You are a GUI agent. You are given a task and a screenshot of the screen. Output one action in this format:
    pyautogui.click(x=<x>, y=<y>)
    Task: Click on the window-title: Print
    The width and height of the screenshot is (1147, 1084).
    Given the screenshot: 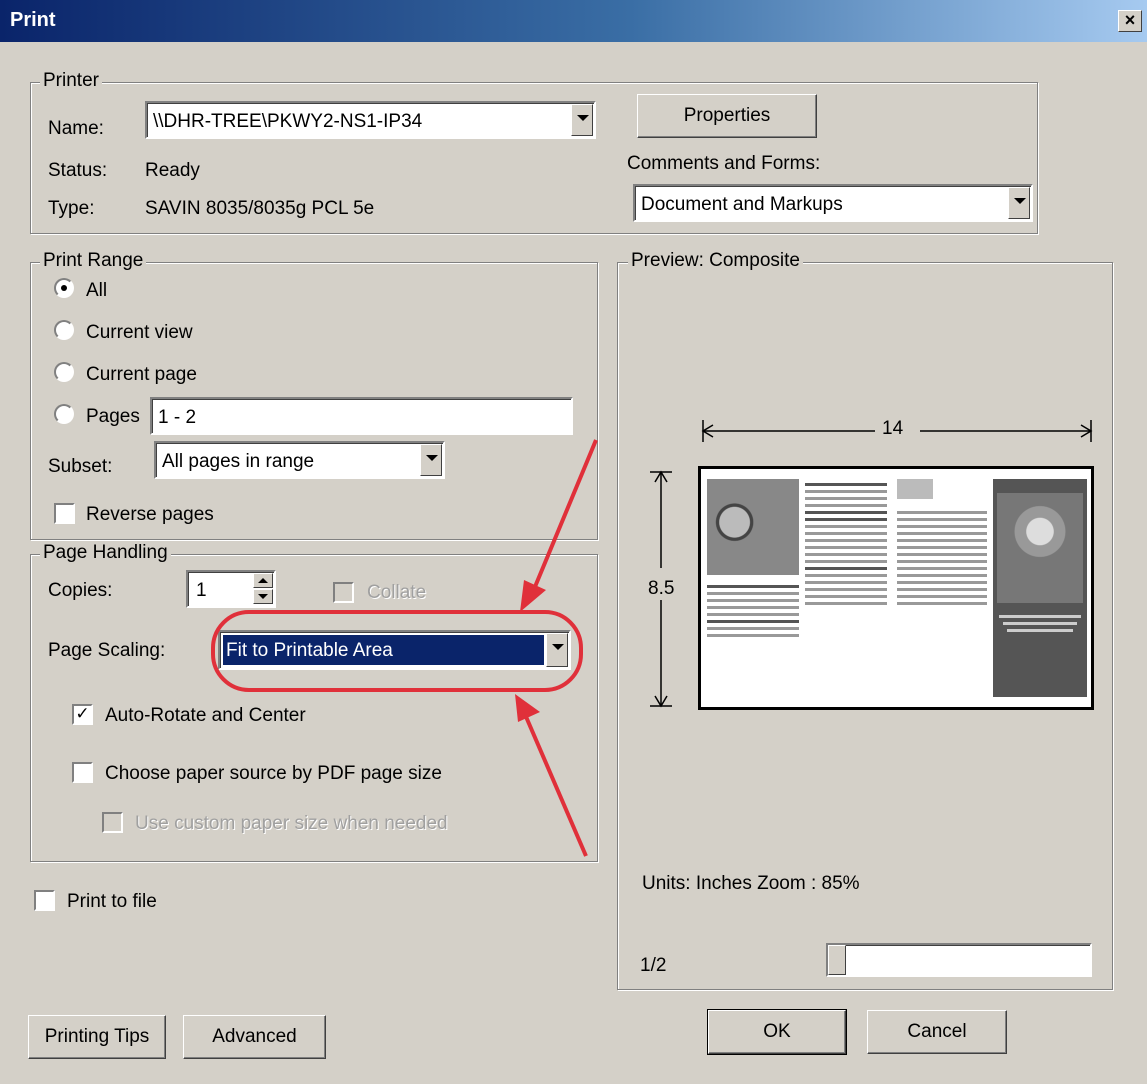 What is the action you would take?
    pyautogui.click(x=33, y=20)
    